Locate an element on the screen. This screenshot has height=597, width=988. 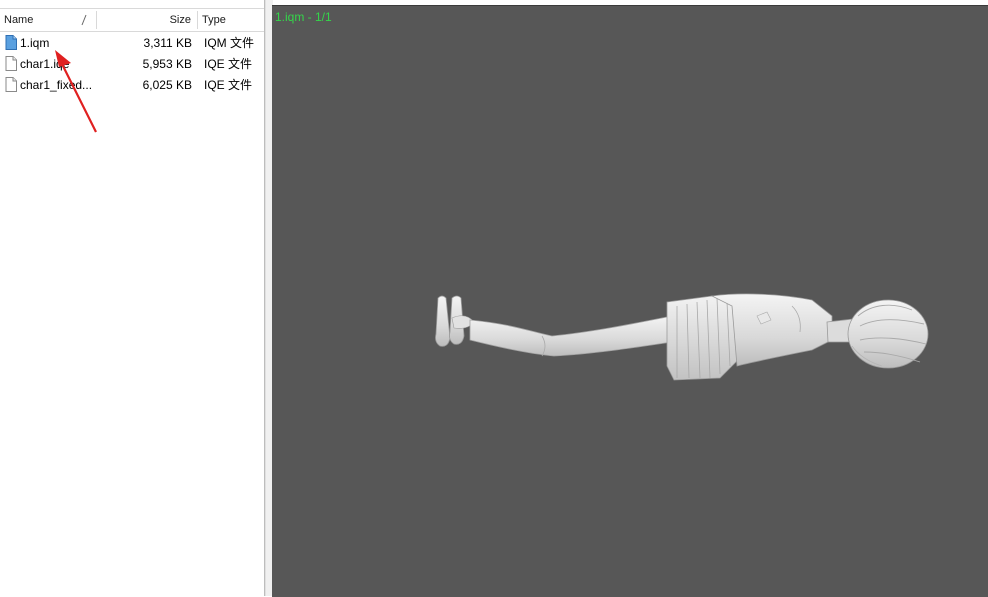
file-name: char1.iqe is located at coordinates (45, 64).